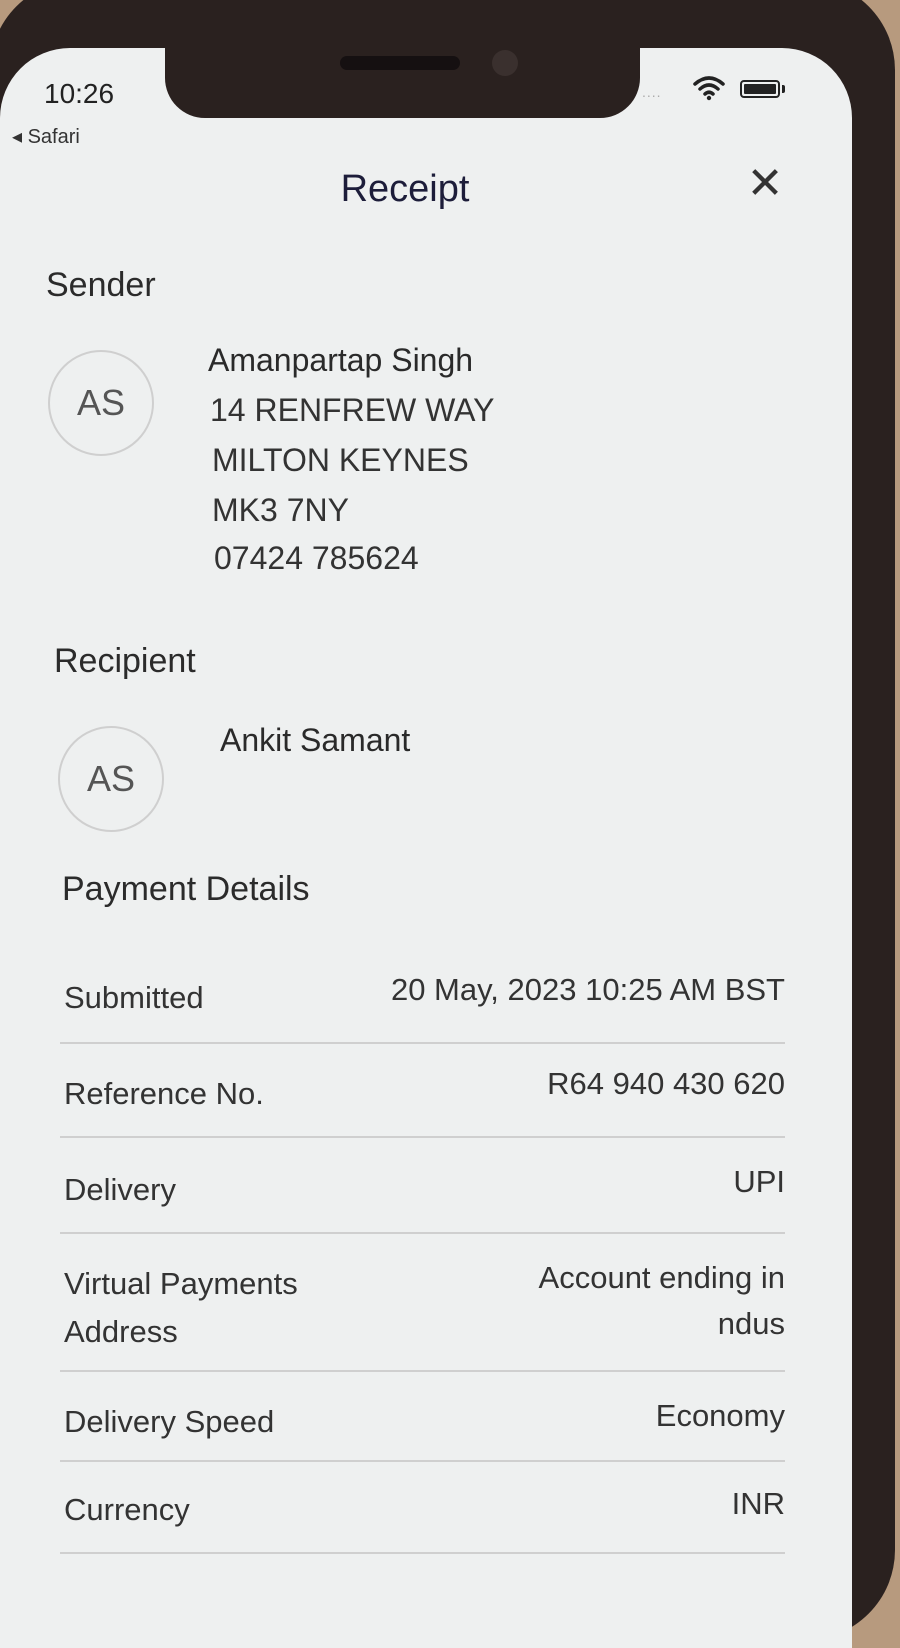 This screenshot has width=900, height=1648. I want to click on detail-value: UPI, so click(759, 1181).